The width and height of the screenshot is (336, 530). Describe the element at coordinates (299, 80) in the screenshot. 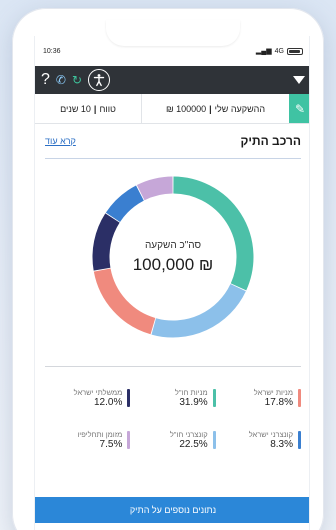

I see `dropdown-triangle-icon` at that location.